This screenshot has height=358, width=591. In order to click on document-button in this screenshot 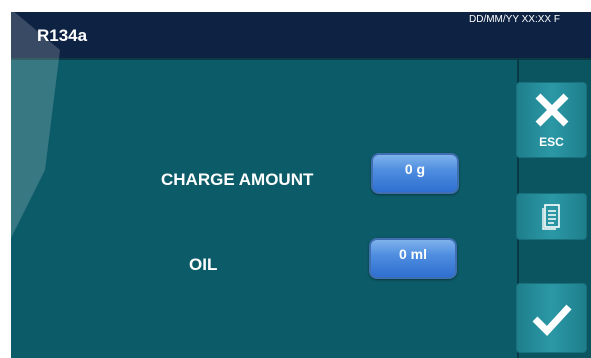, I will do `click(551, 216)`.